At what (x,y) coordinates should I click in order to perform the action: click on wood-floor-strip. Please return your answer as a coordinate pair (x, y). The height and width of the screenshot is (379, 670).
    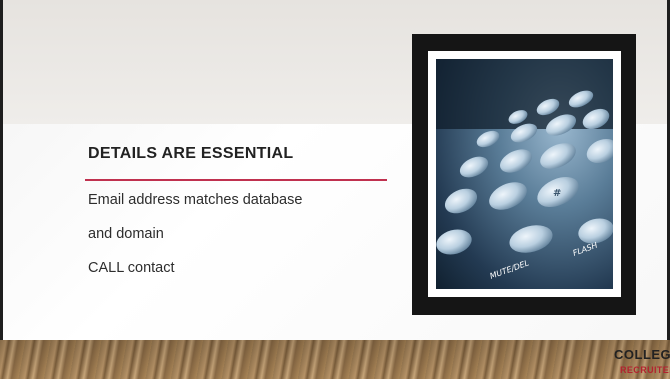
    Looking at the image, I should click on (335, 359).